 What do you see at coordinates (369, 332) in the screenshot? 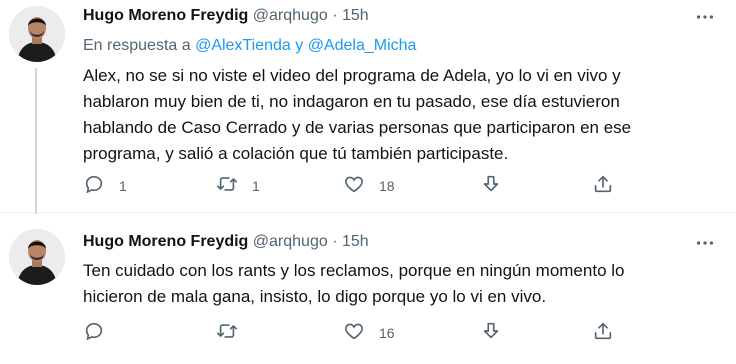
I see `like-button: 16` at bounding box center [369, 332].